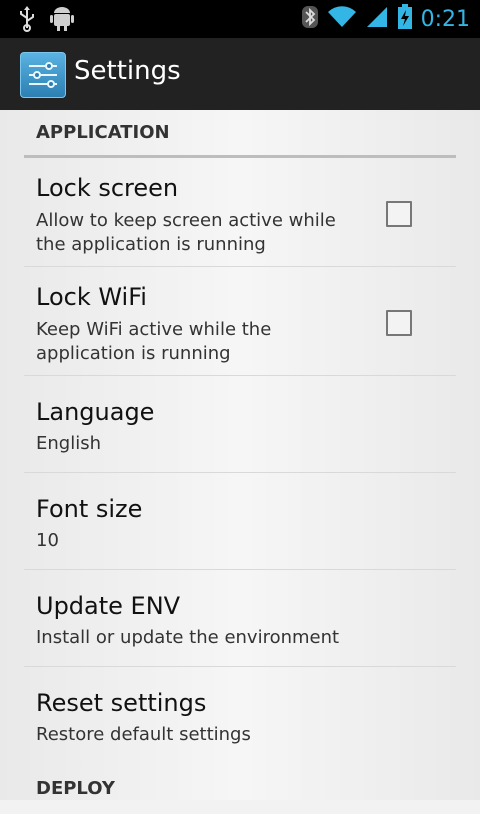 This screenshot has height=814, width=480. I want to click on section-header-deploy: DEPLOY, so click(240, 790).